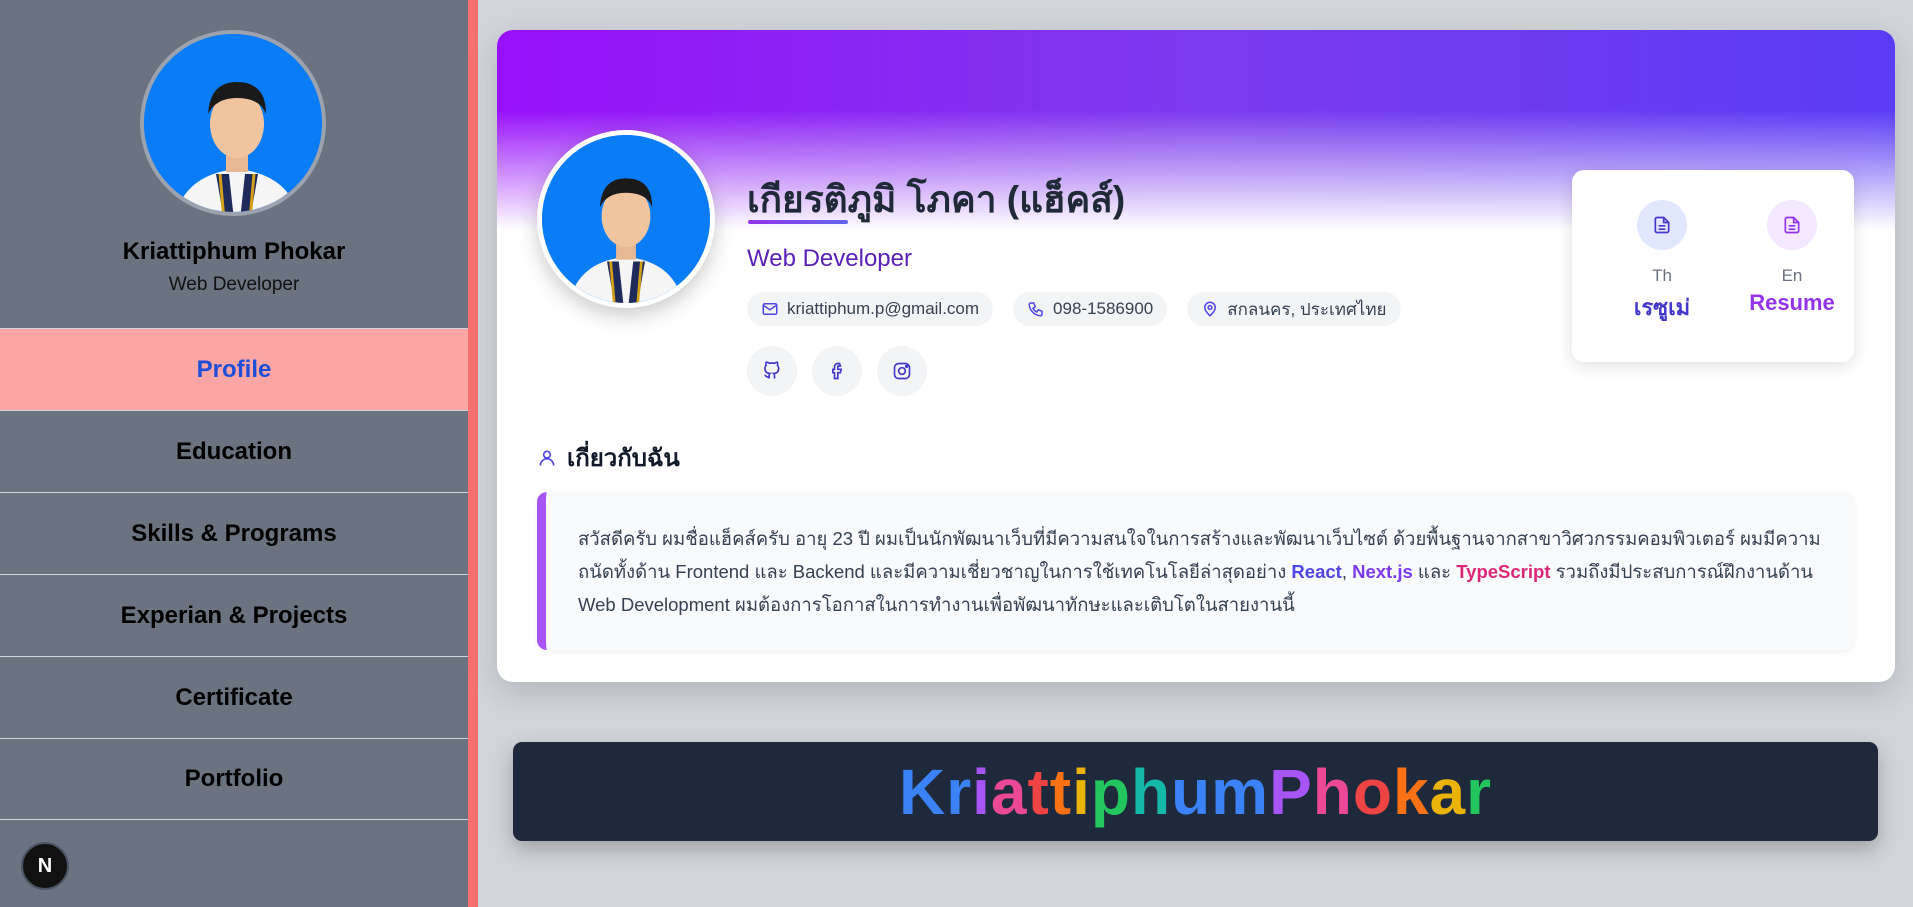  I want to click on email-chip: kriattiphum.p@gmail.com, so click(870, 309).